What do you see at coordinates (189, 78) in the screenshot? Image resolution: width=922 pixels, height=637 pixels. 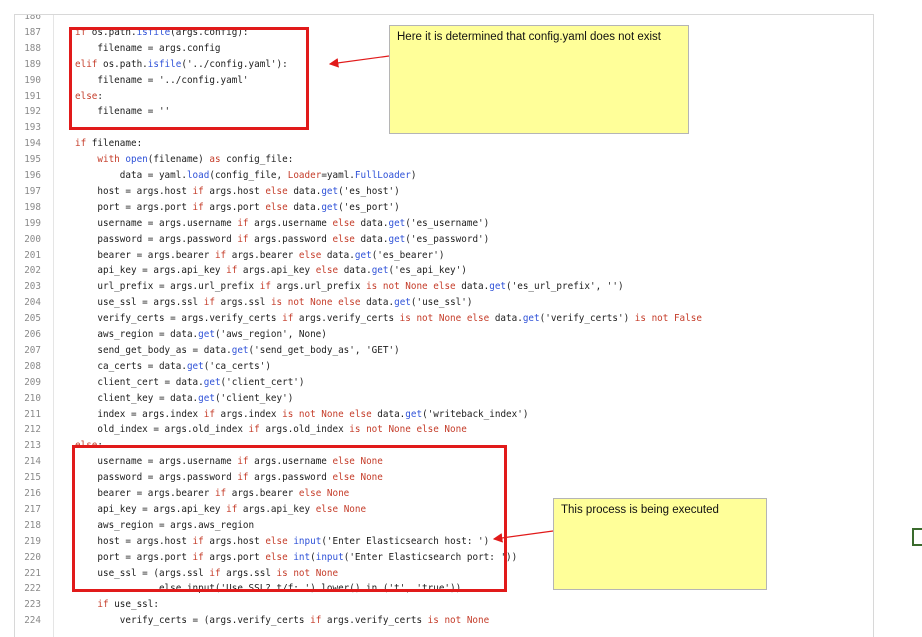 I see `callout-box-config-check` at bounding box center [189, 78].